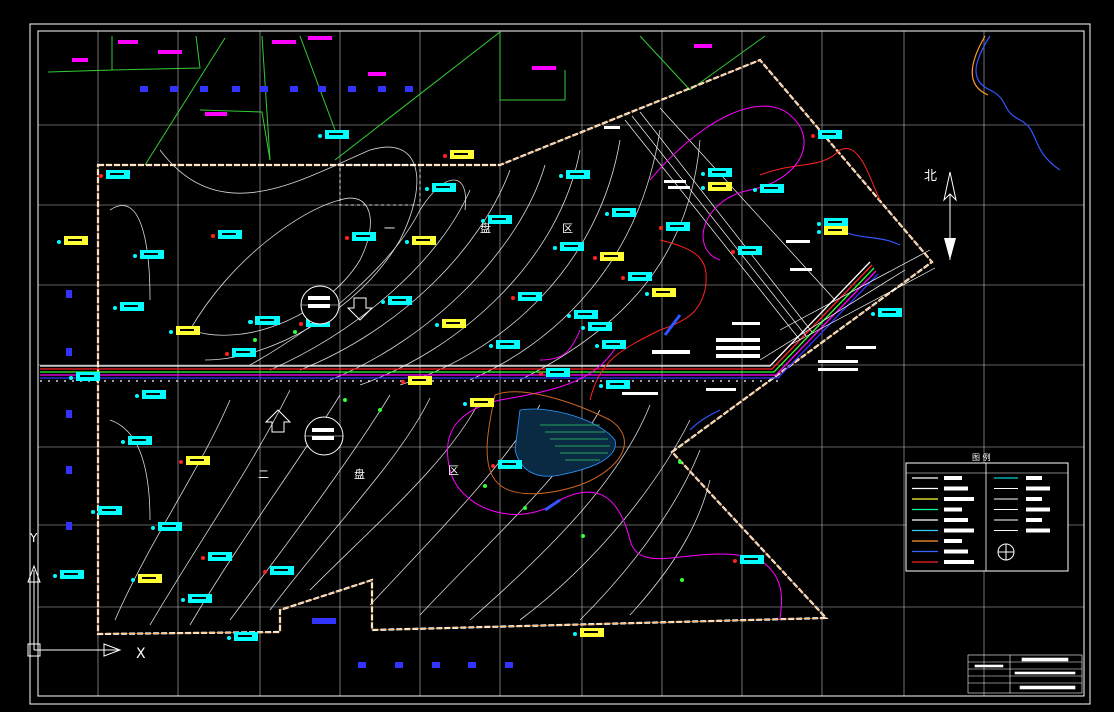  I want to click on dashed-block, so click(380, 185).